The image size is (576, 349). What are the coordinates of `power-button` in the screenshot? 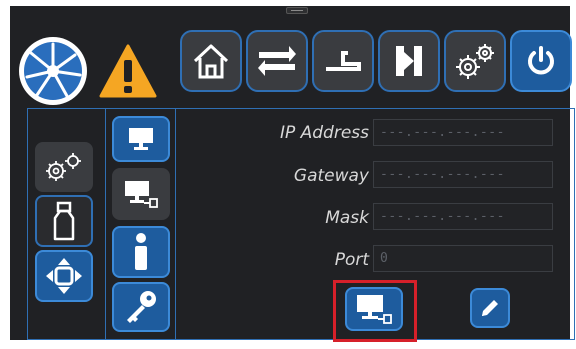 It's located at (541, 61).